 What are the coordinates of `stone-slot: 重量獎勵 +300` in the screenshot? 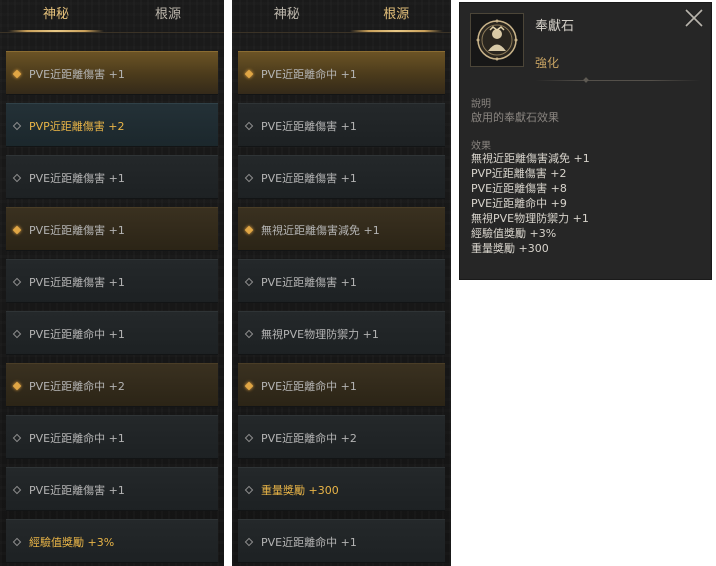 It's located at (341, 489).